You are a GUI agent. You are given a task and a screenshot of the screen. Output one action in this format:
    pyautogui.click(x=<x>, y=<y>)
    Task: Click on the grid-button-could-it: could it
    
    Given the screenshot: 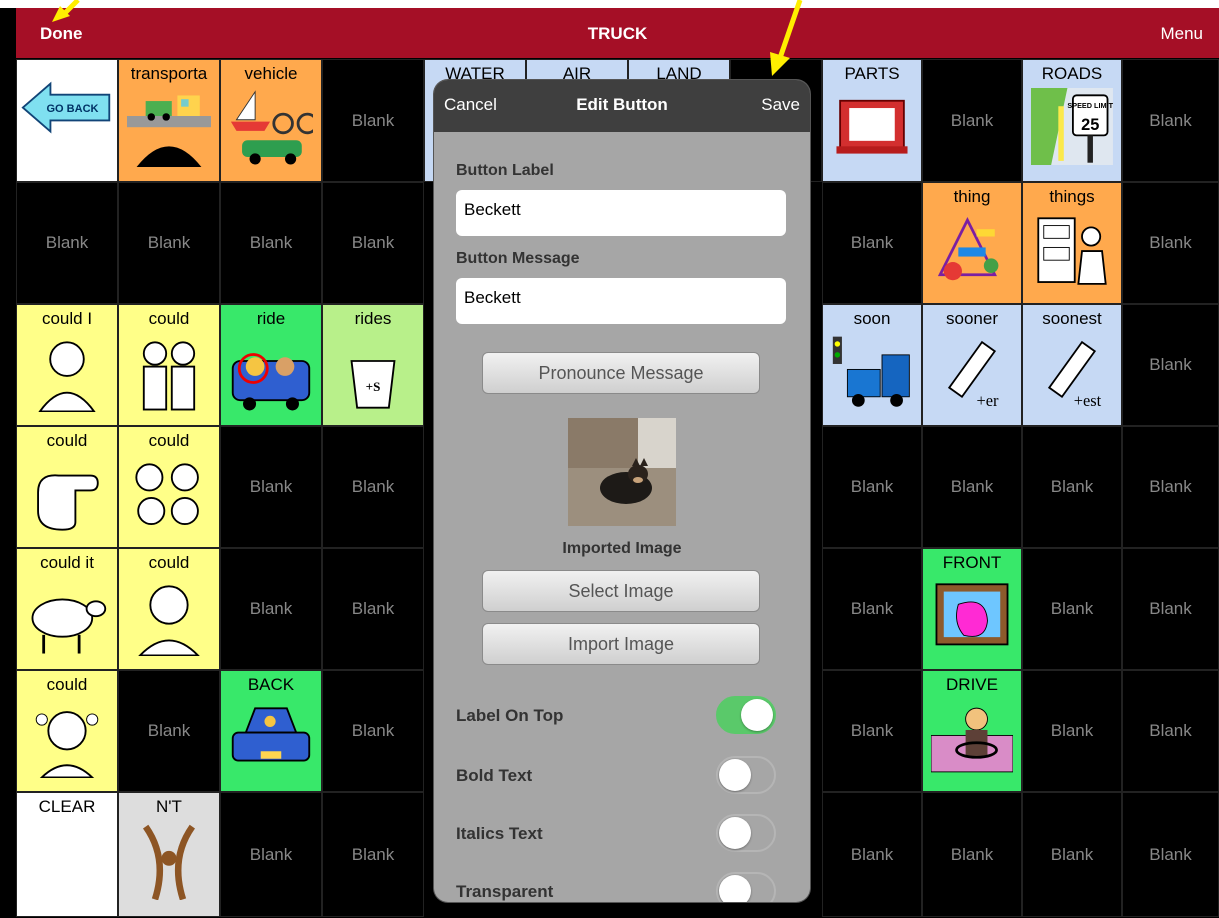 What is the action you would take?
    pyautogui.click(x=67, y=609)
    